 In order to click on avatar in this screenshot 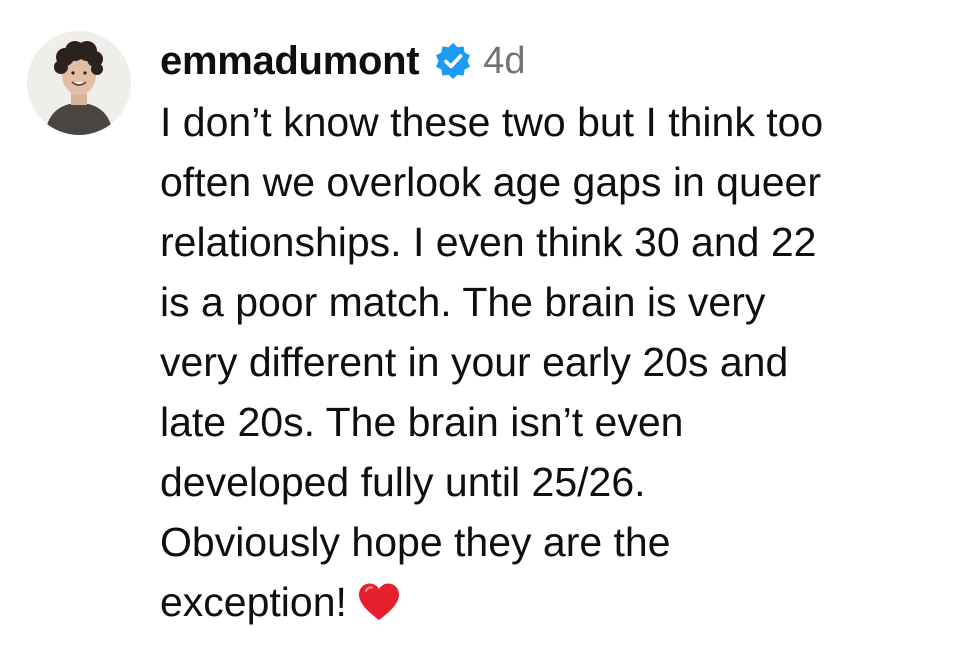, I will do `click(79, 83)`.